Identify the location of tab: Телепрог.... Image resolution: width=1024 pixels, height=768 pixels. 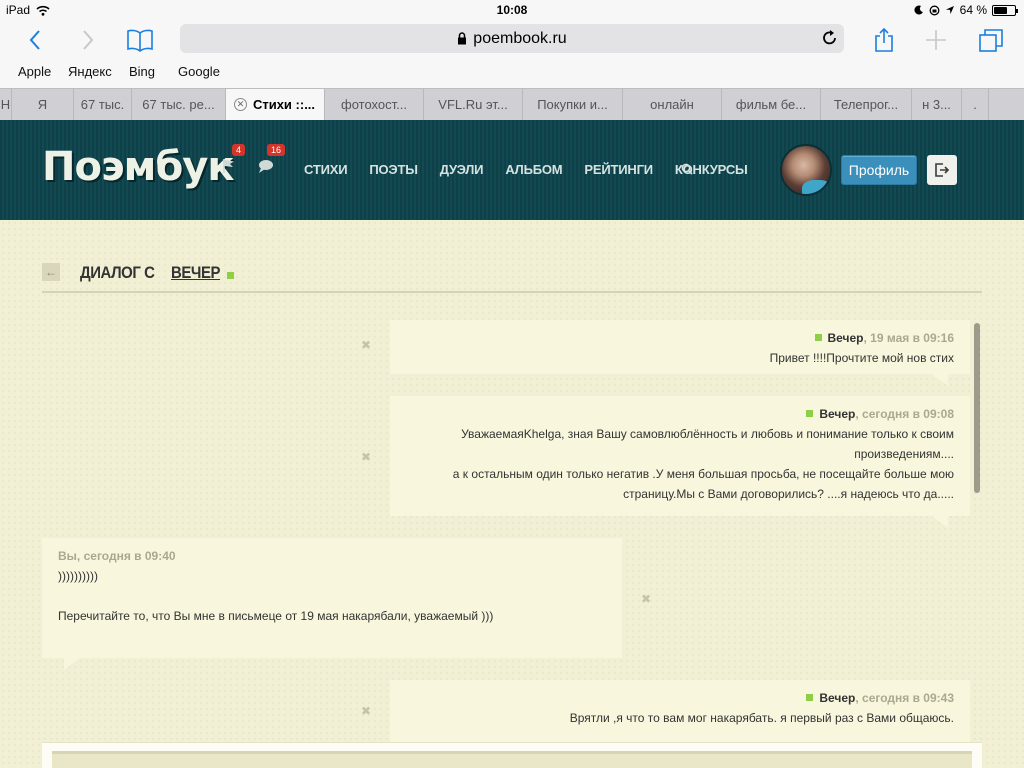
(866, 104).